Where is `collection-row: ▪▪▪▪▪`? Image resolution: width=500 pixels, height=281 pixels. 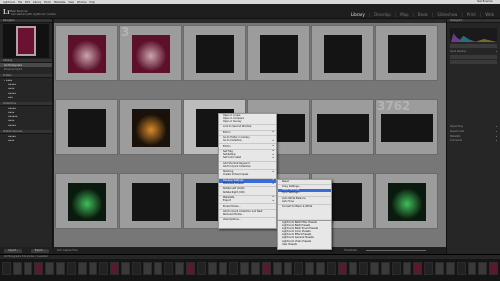 collection-row: ▪▪▪▪▪ is located at coordinates (26, 125).